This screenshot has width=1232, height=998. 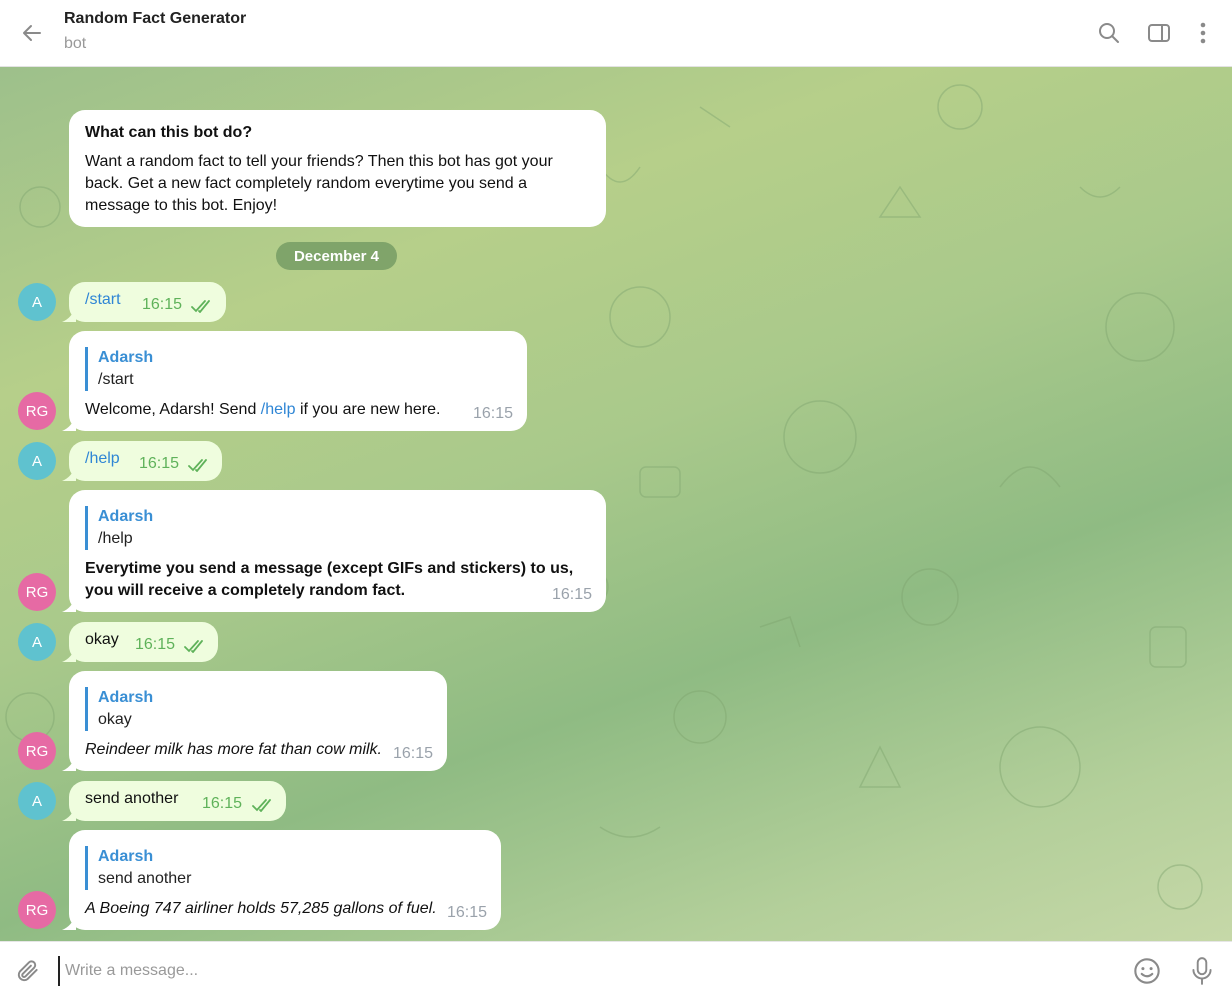 I want to click on message-text: /help, so click(x=102, y=458).